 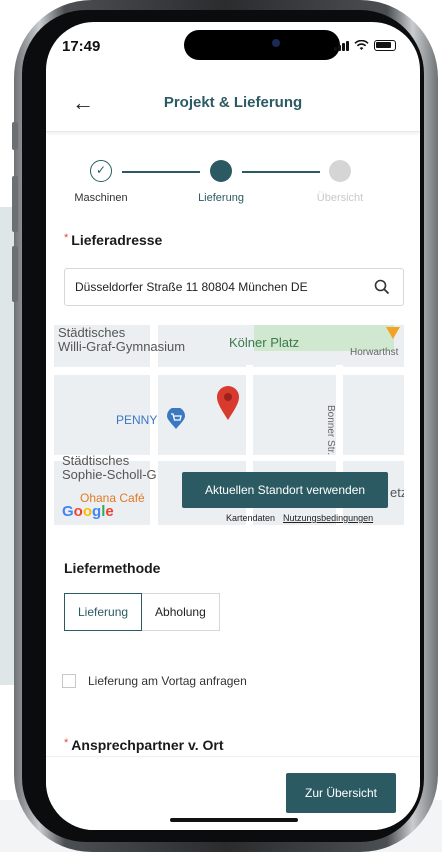 What do you see at coordinates (191, 287) in the screenshot?
I see `address-value: Düsseldorfer Straße 11 80804 München DE` at bounding box center [191, 287].